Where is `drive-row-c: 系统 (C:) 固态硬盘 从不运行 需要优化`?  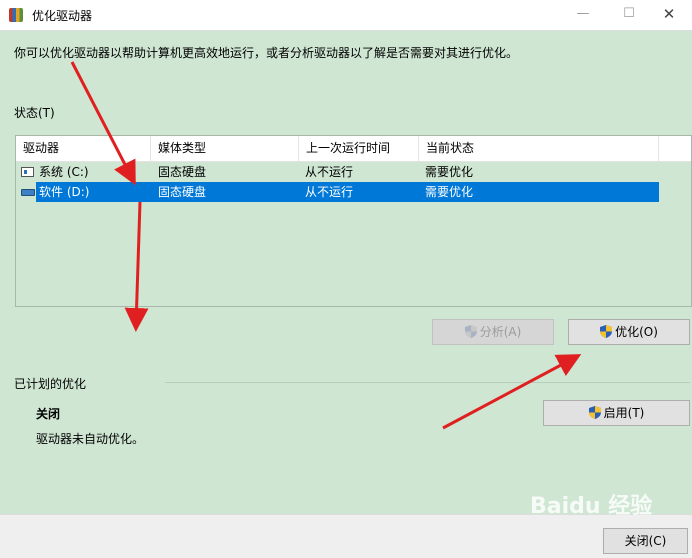 drive-row-c: 系统 (C:) 固态硬盘 从不运行 需要优化 is located at coordinates (338, 172).